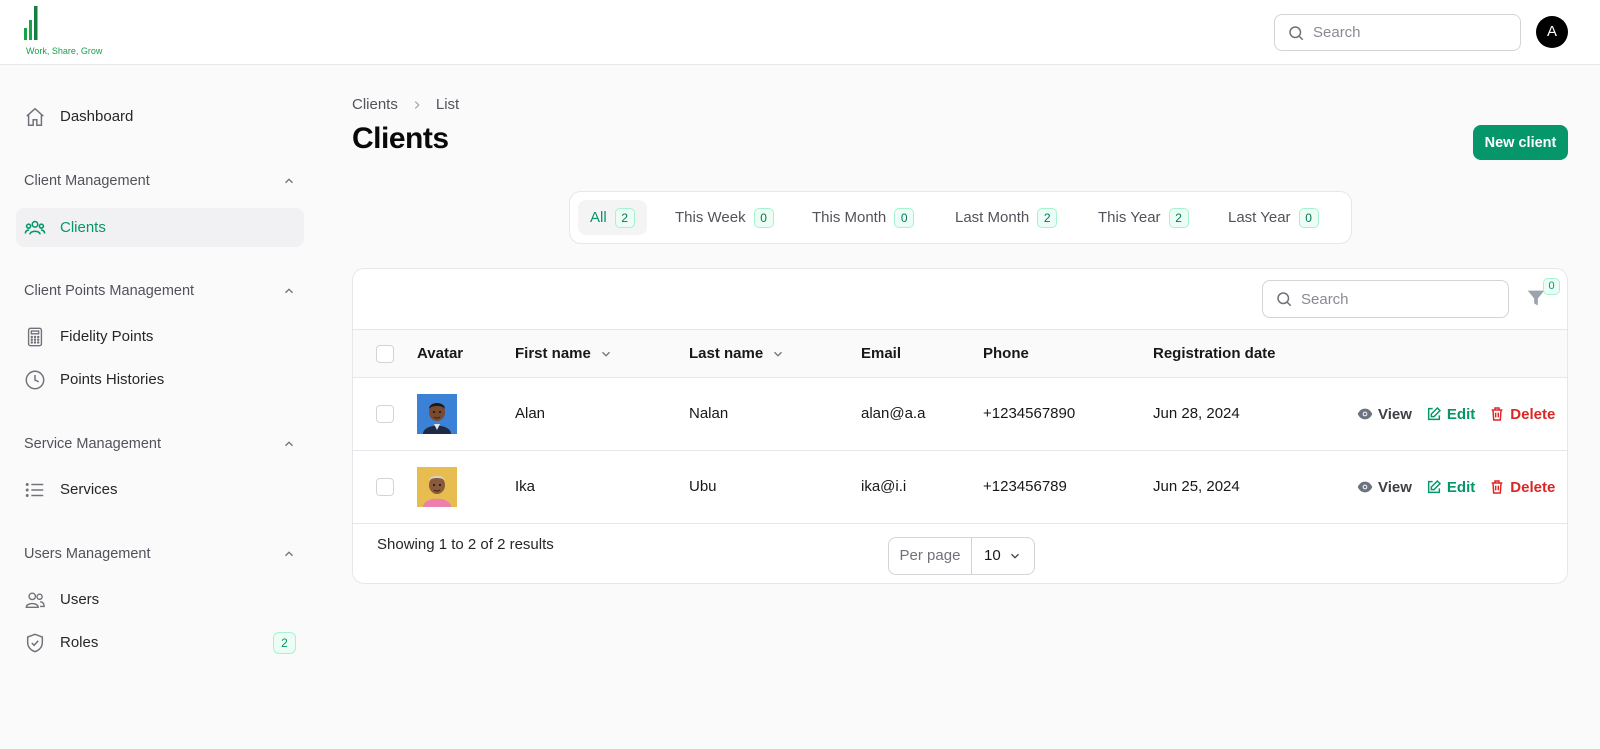 The width and height of the screenshot is (1600, 749). I want to click on column-first-name: First name, so click(564, 353).